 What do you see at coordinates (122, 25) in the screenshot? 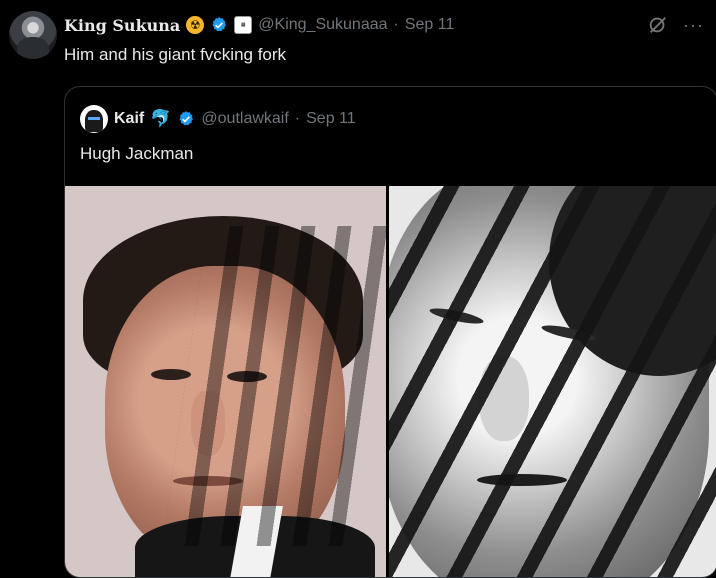
I see `author-name: King Sukuna` at bounding box center [122, 25].